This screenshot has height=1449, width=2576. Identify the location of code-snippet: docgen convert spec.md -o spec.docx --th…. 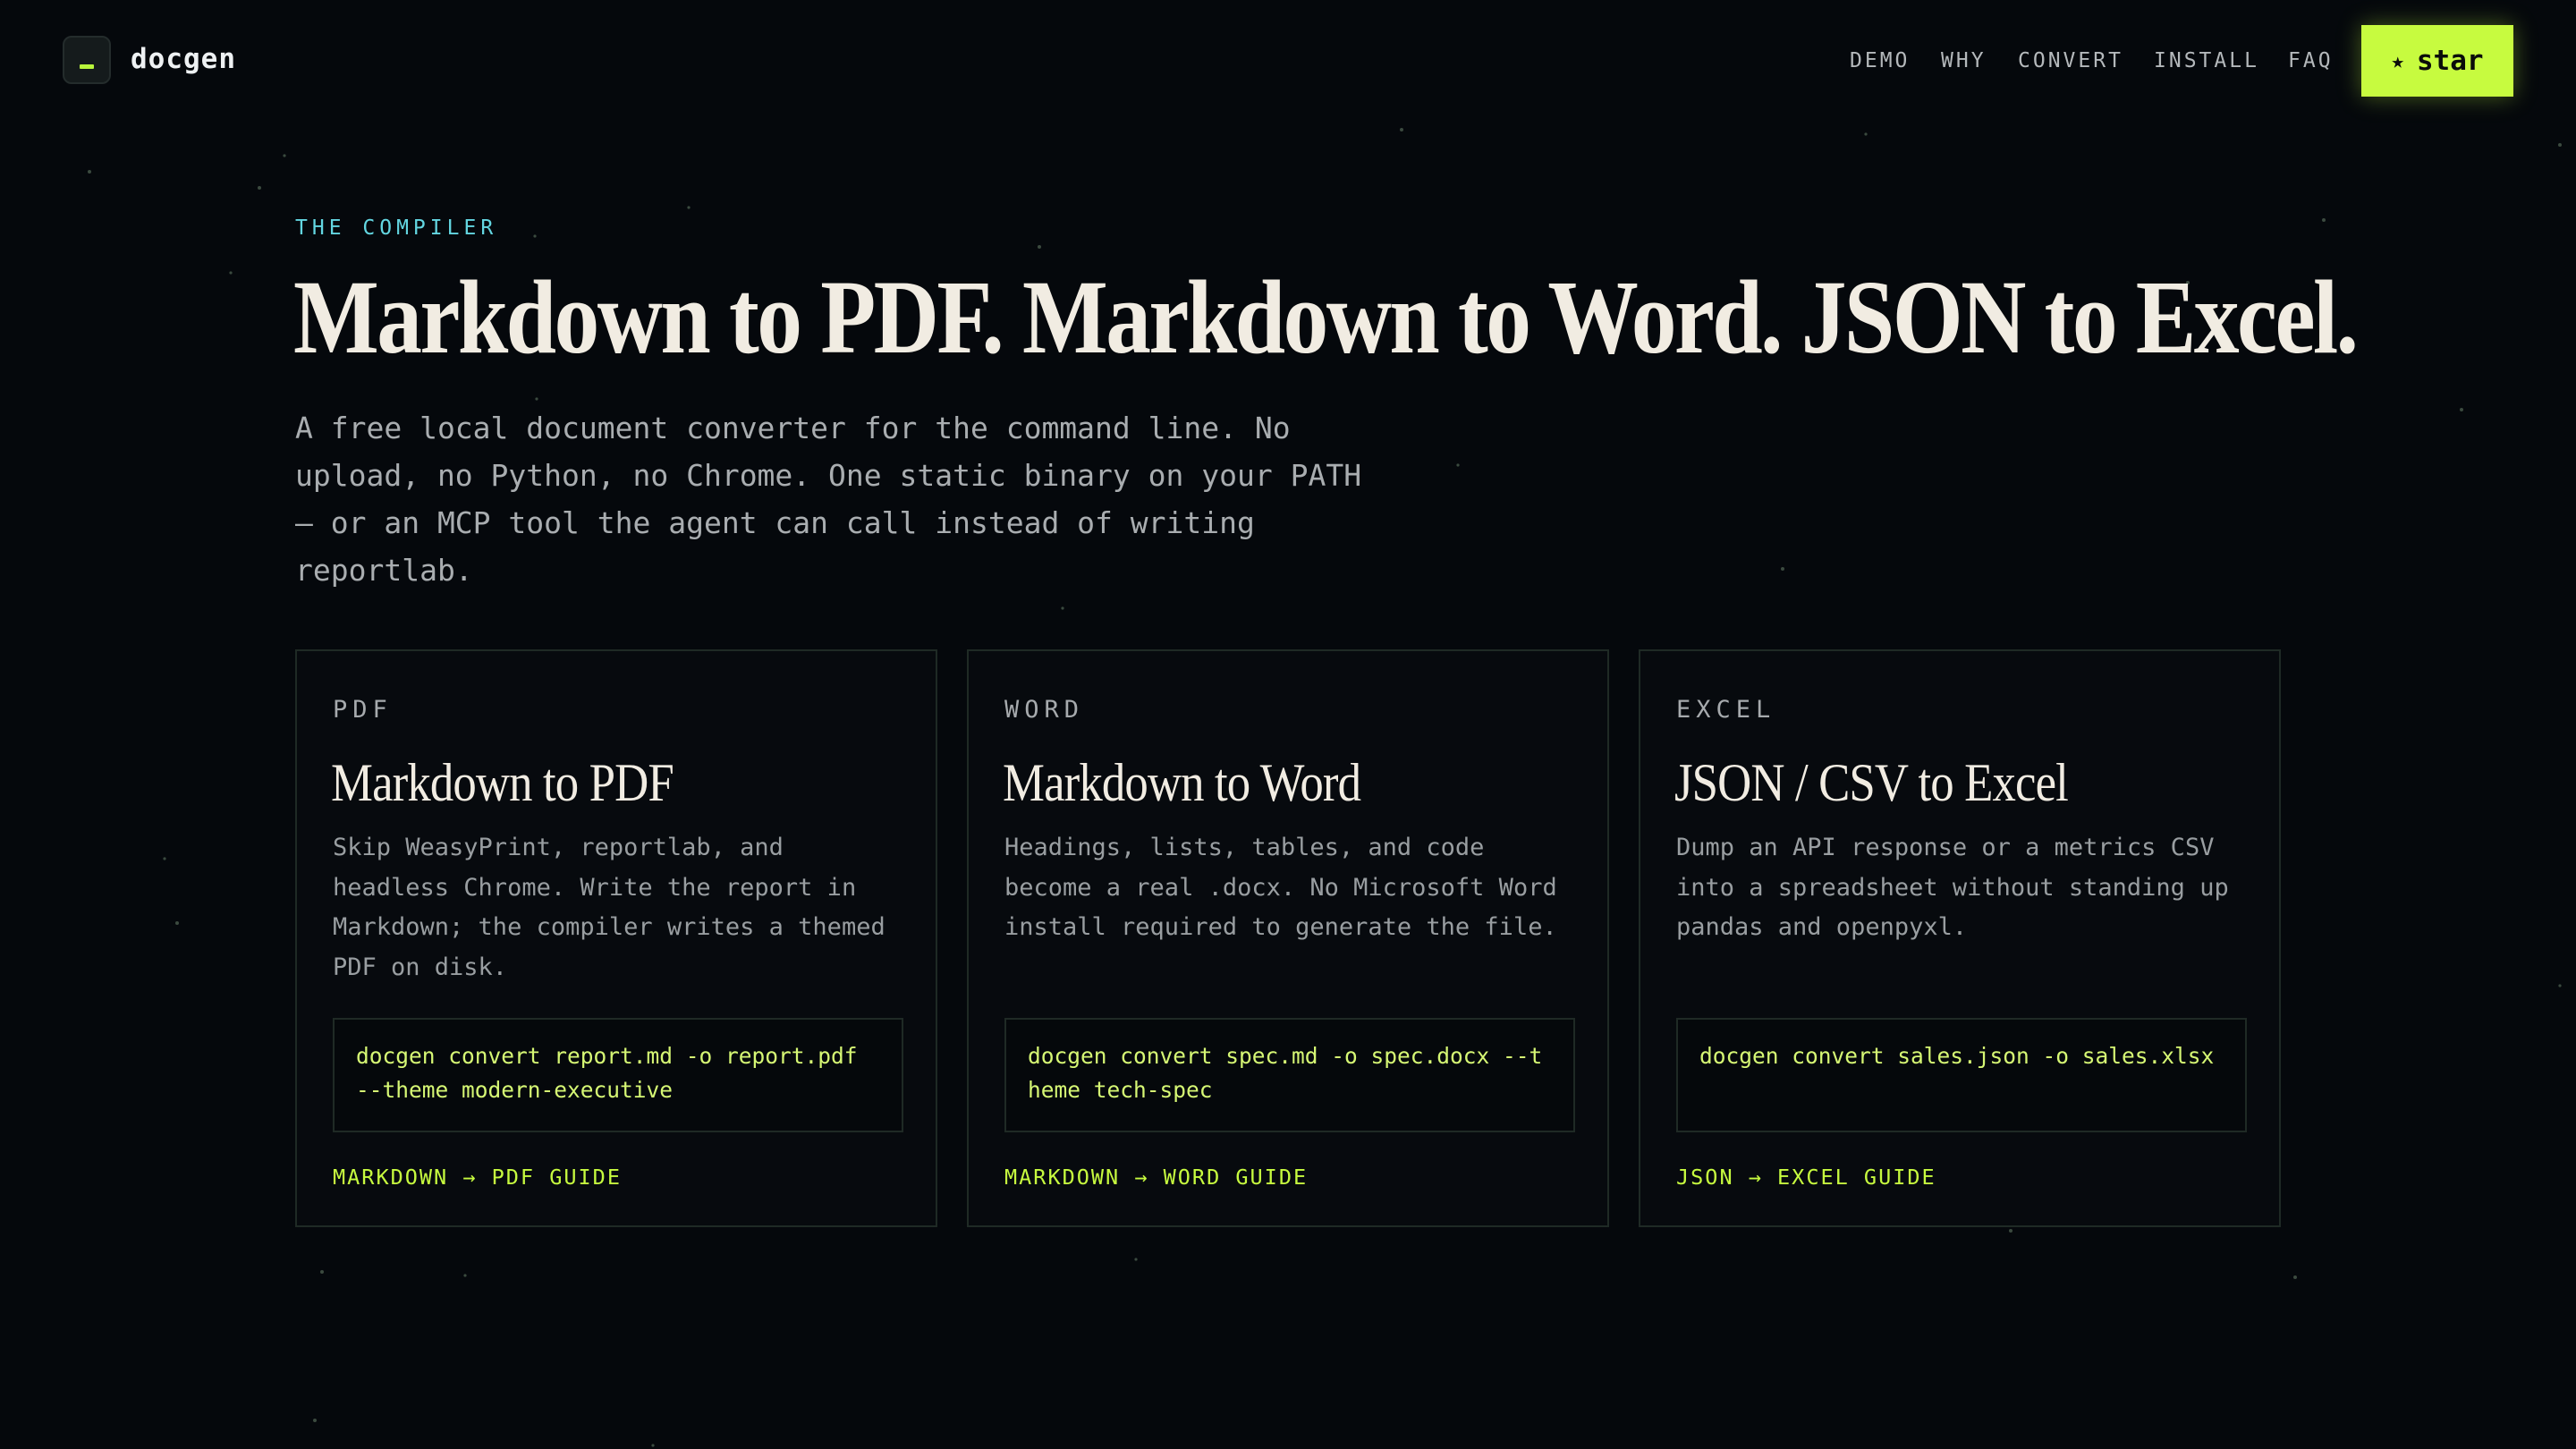
(1289, 1075).